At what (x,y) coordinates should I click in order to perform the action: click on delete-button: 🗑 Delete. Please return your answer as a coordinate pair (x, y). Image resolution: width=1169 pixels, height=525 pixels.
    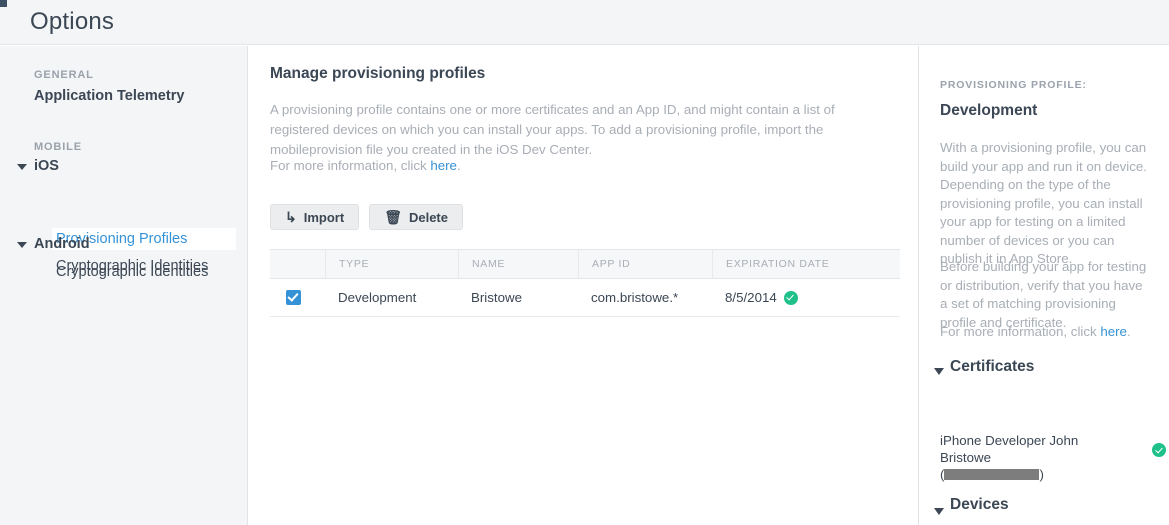
    Looking at the image, I should click on (416, 217).